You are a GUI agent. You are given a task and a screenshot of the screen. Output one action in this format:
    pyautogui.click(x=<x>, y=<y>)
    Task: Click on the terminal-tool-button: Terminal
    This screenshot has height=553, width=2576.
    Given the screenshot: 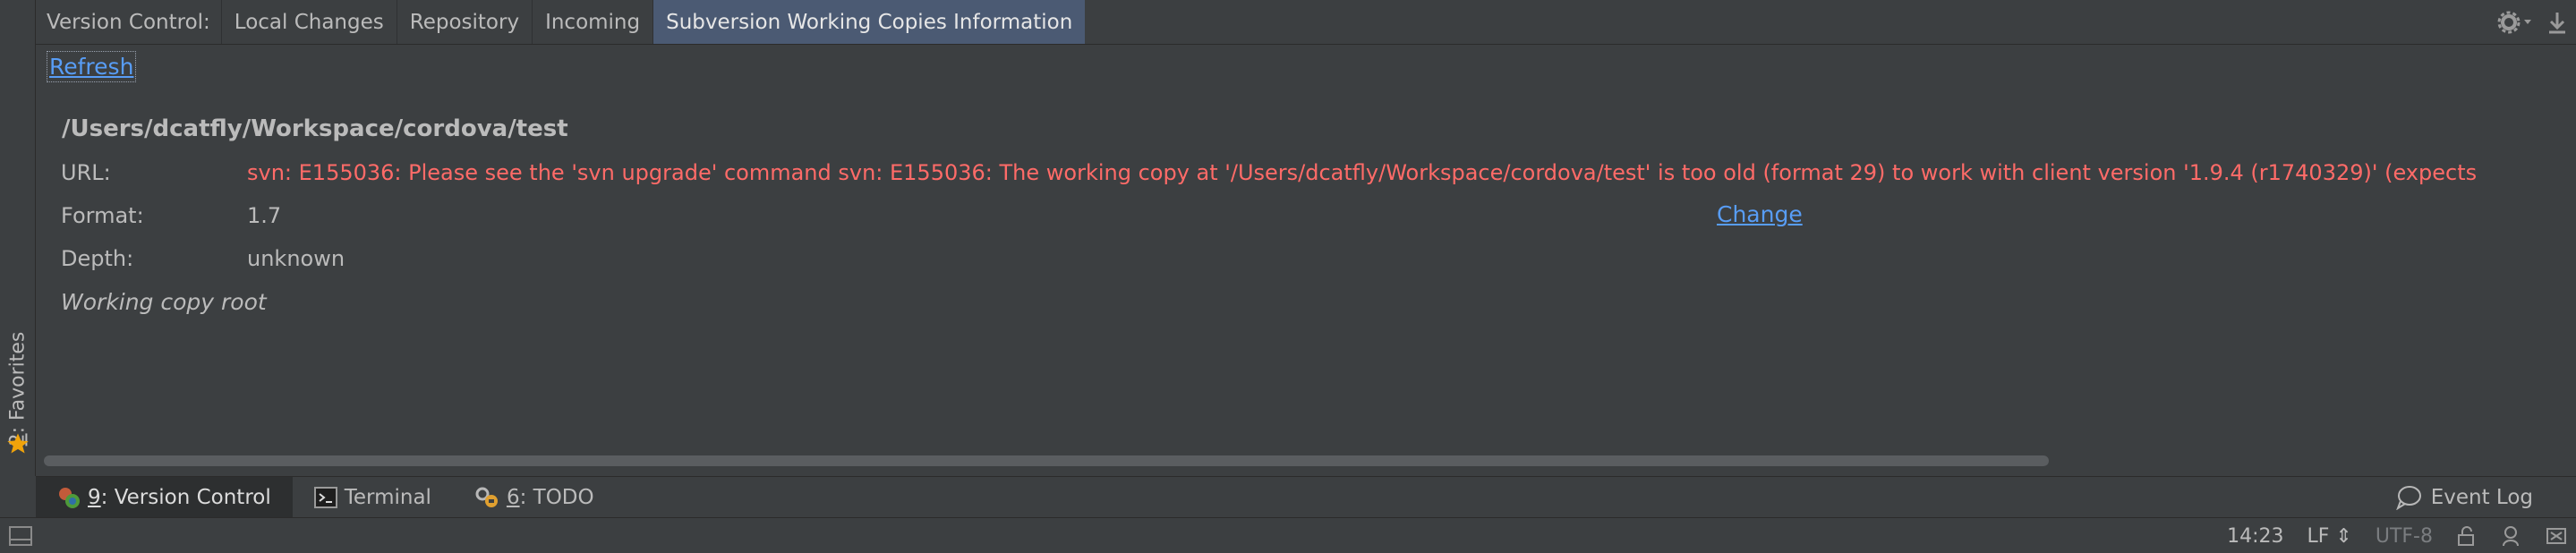 What is the action you would take?
    pyautogui.click(x=373, y=497)
    